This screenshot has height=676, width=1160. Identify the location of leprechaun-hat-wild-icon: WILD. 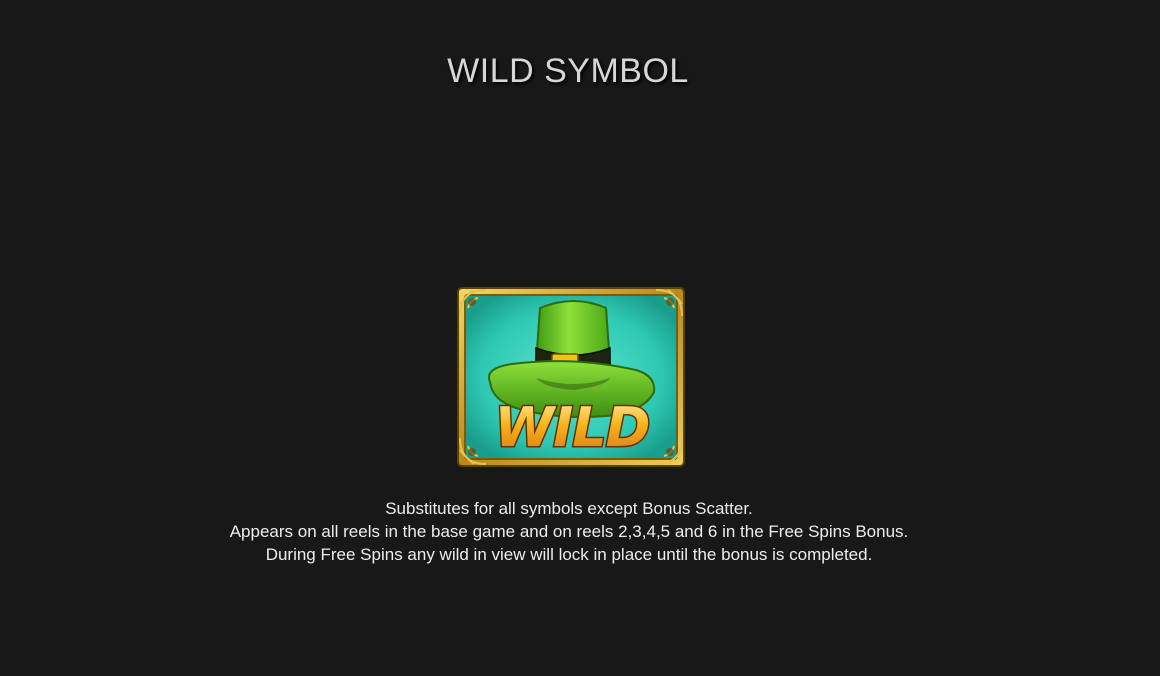
(571, 377).